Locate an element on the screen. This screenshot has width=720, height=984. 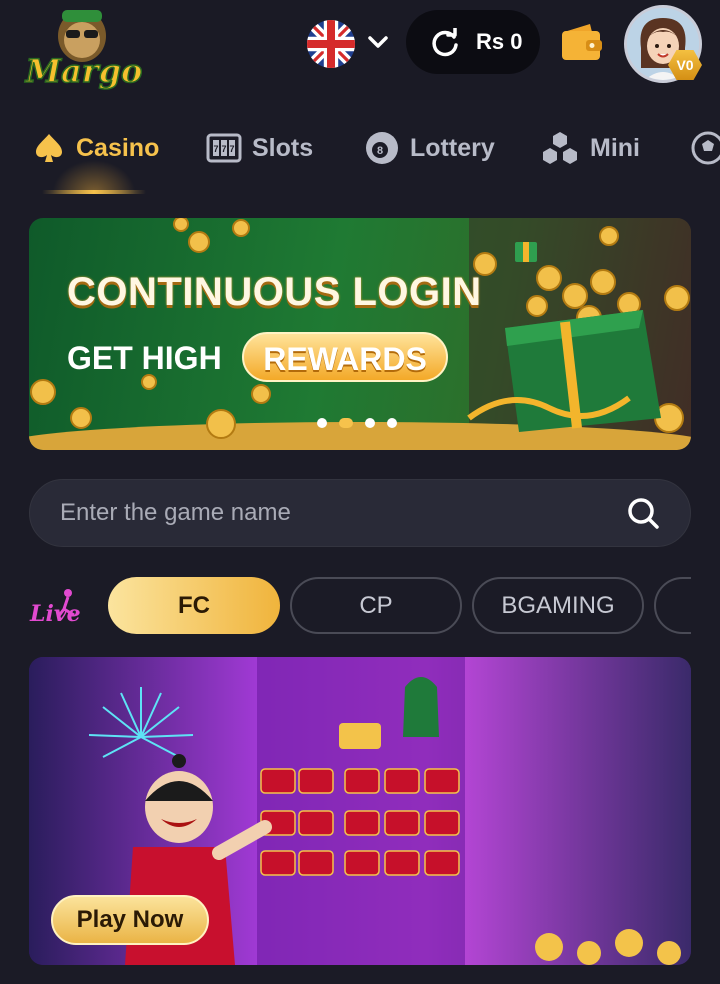
provider-tabs: FC CP BGAMING is located at coordinates (345, 606).